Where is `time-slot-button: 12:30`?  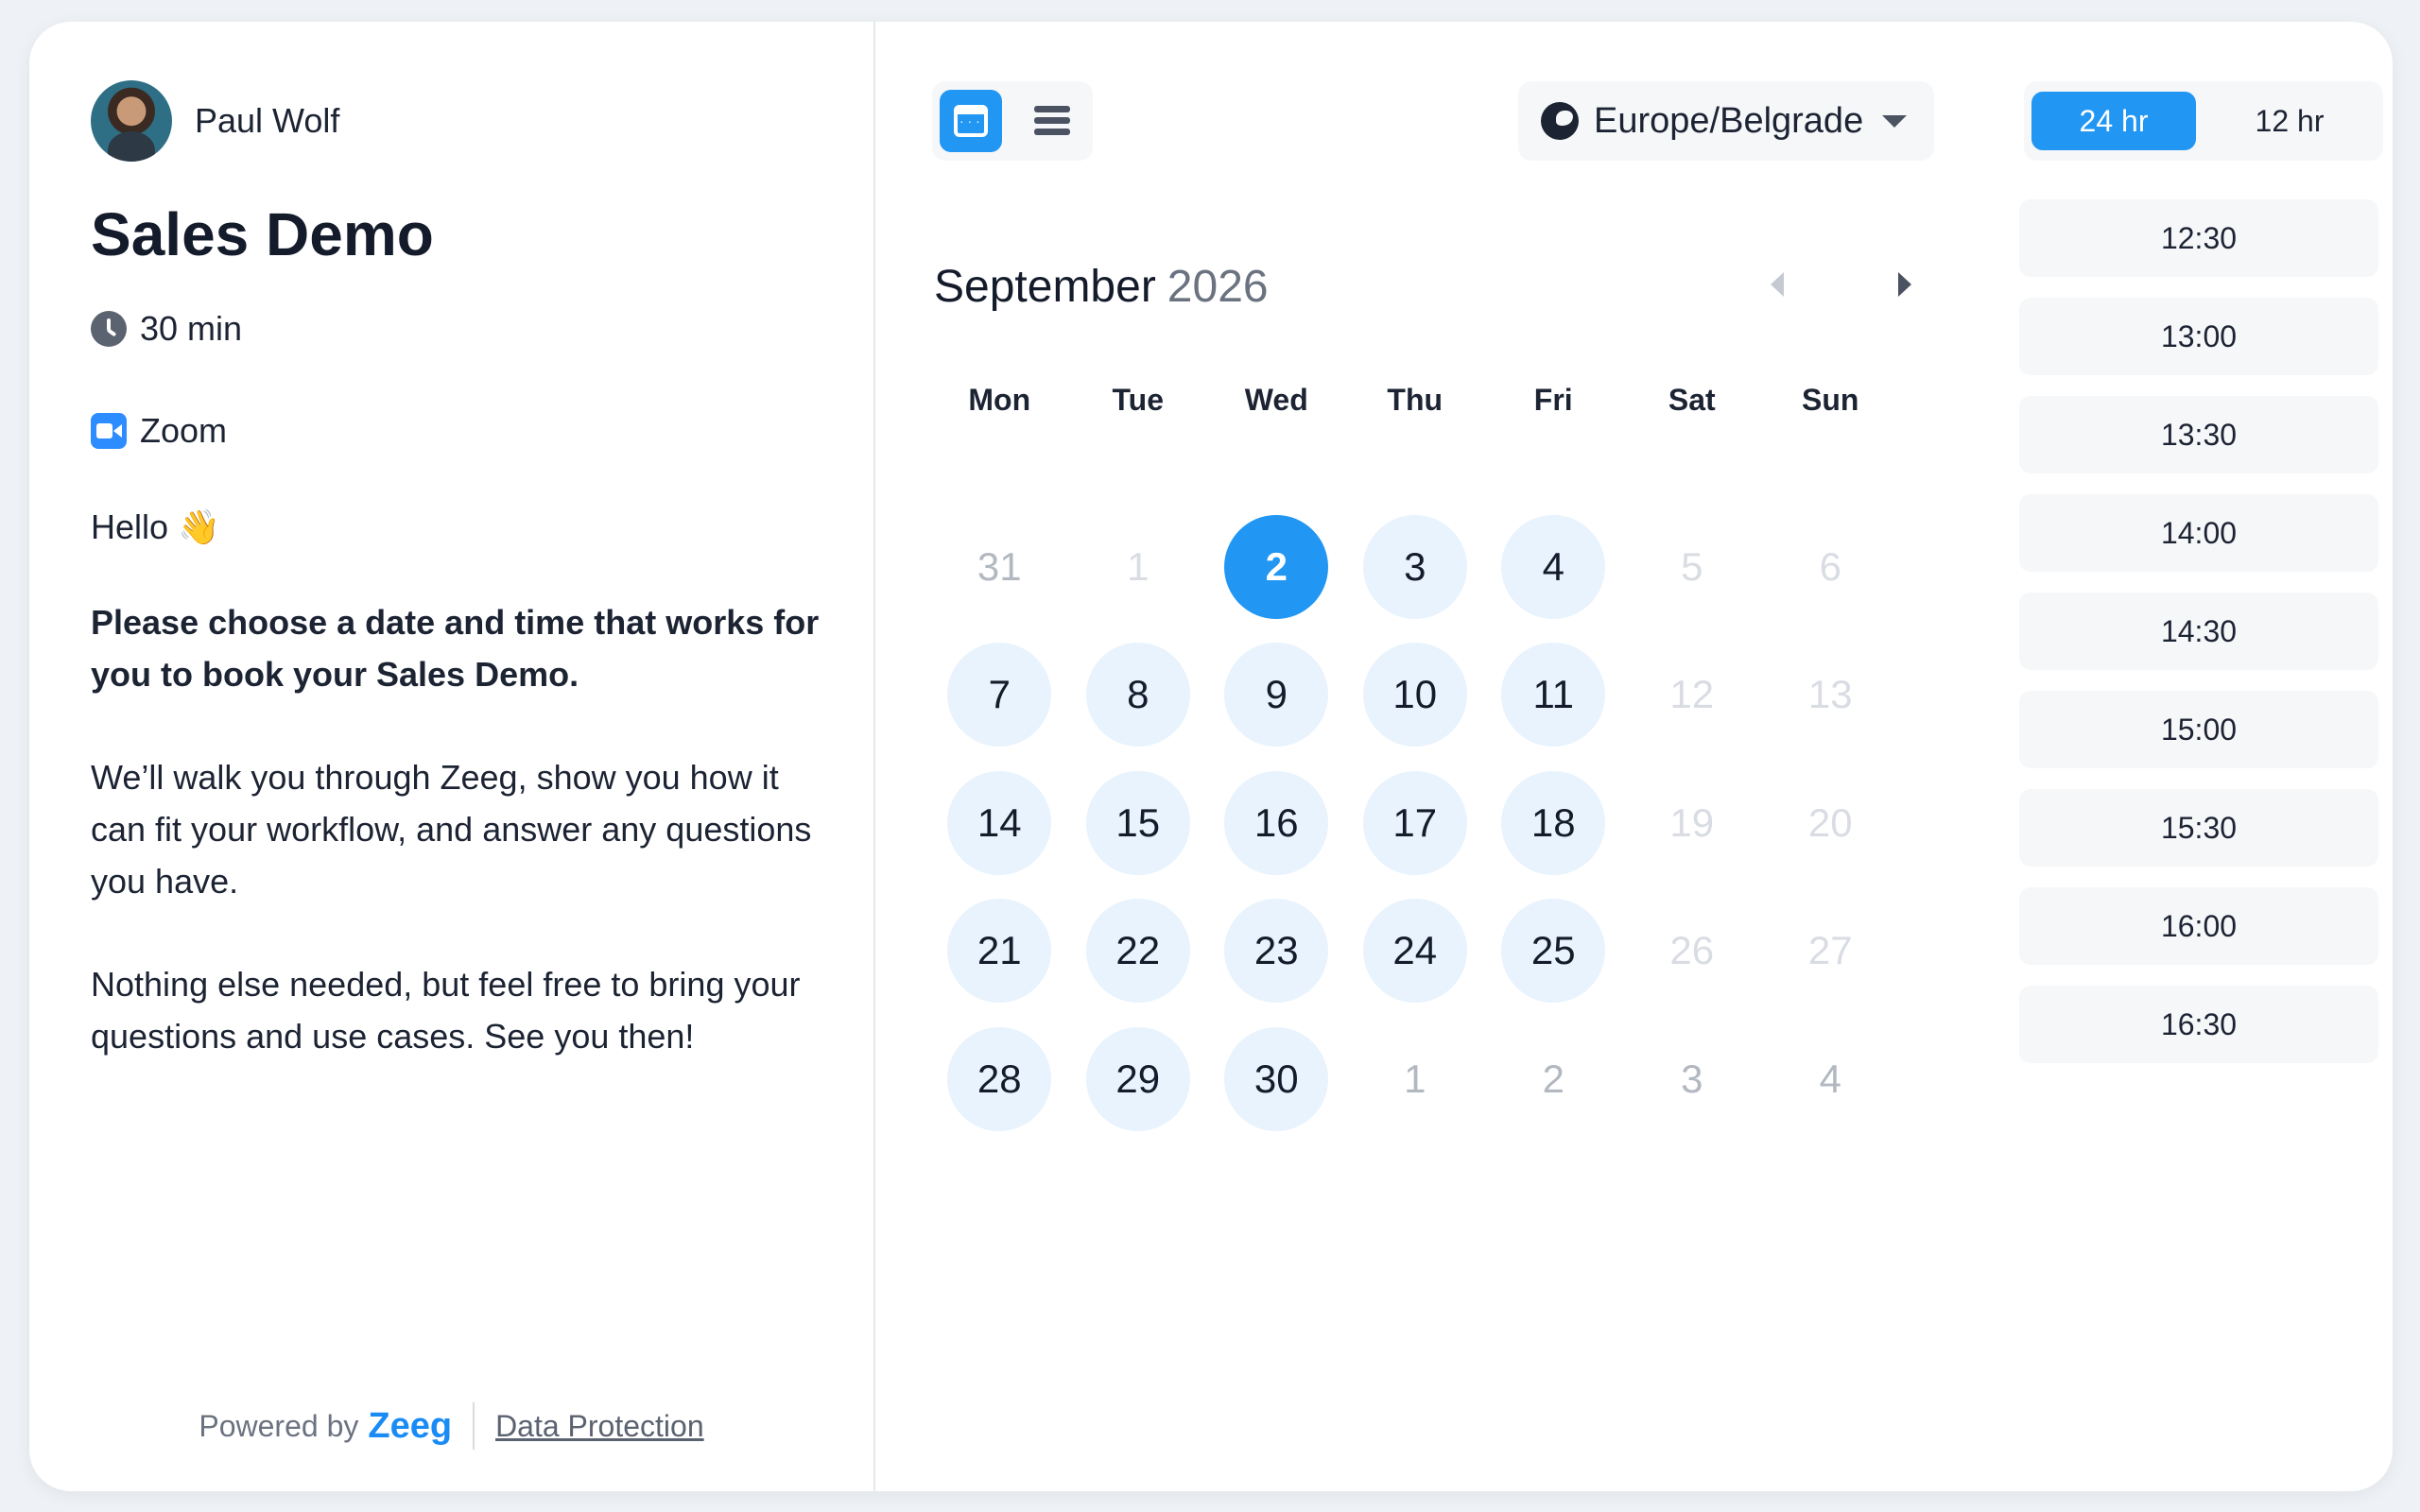 time-slot-button: 12:30 is located at coordinates (2198, 238).